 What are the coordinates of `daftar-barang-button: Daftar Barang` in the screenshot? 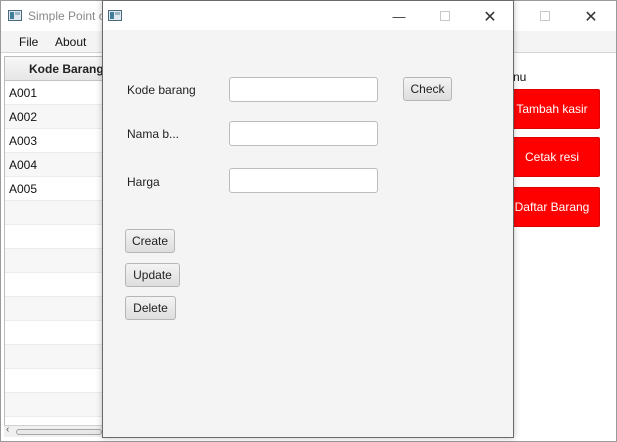 It's located at (552, 207).